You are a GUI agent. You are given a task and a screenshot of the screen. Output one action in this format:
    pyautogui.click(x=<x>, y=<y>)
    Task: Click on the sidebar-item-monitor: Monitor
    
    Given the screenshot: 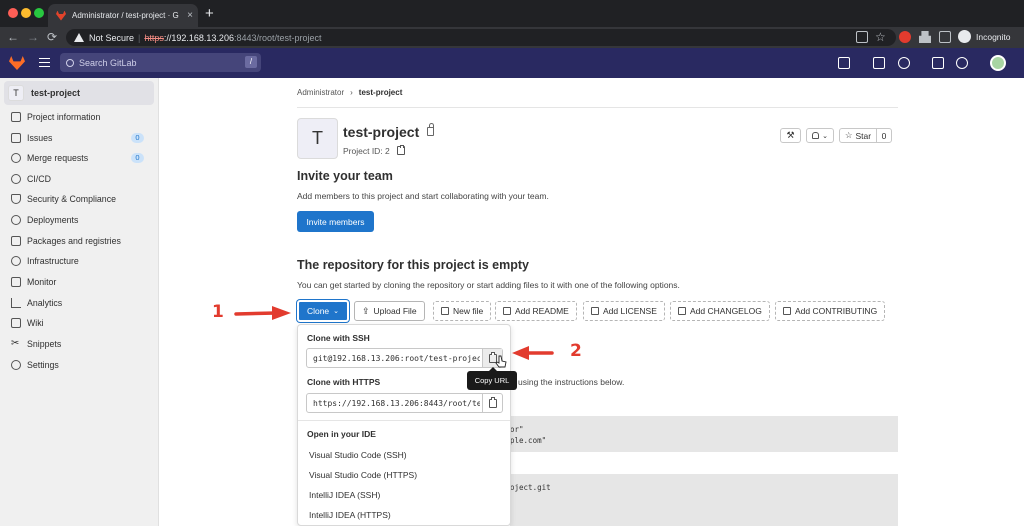 What is the action you would take?
    pyautogui.click(x=79, y=282)
    